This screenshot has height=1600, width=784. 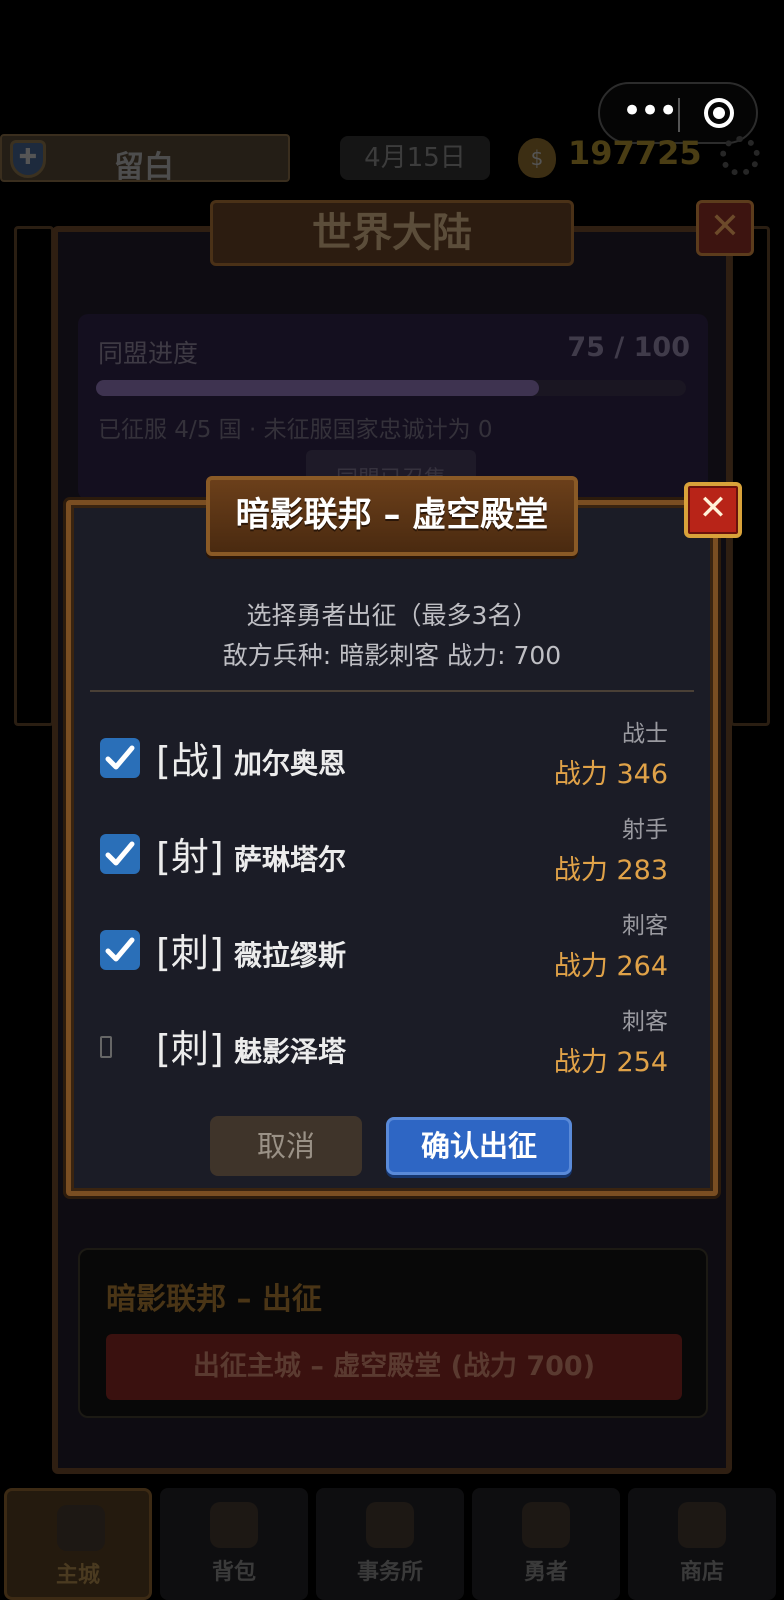 I want to click on world-title-plate: 世界大陆, so click(x=392, y=233).